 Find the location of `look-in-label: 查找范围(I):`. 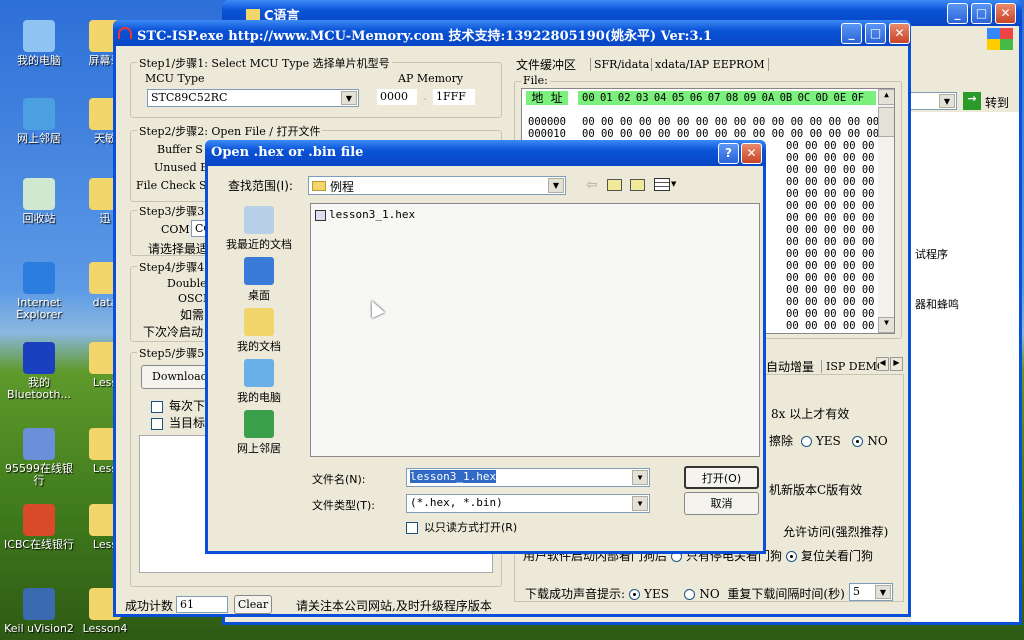

look-in-label: 查找范围(I): is located at coordinates (260, 186).